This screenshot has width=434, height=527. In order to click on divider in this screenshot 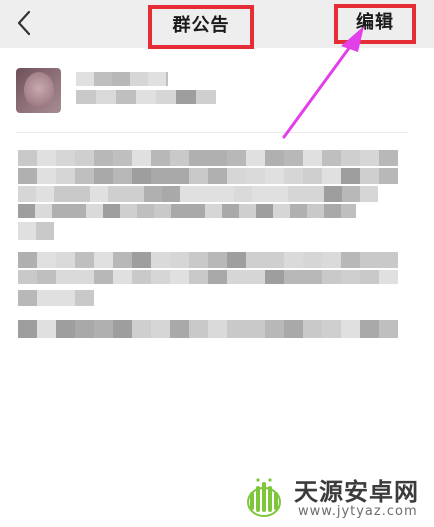, I will do `click(212, 132)`.